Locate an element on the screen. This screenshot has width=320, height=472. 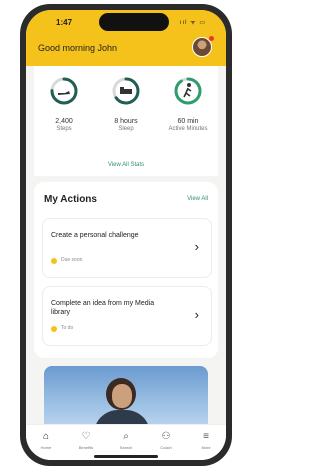
tab-label: Coach is located at coordinates (166, 447).